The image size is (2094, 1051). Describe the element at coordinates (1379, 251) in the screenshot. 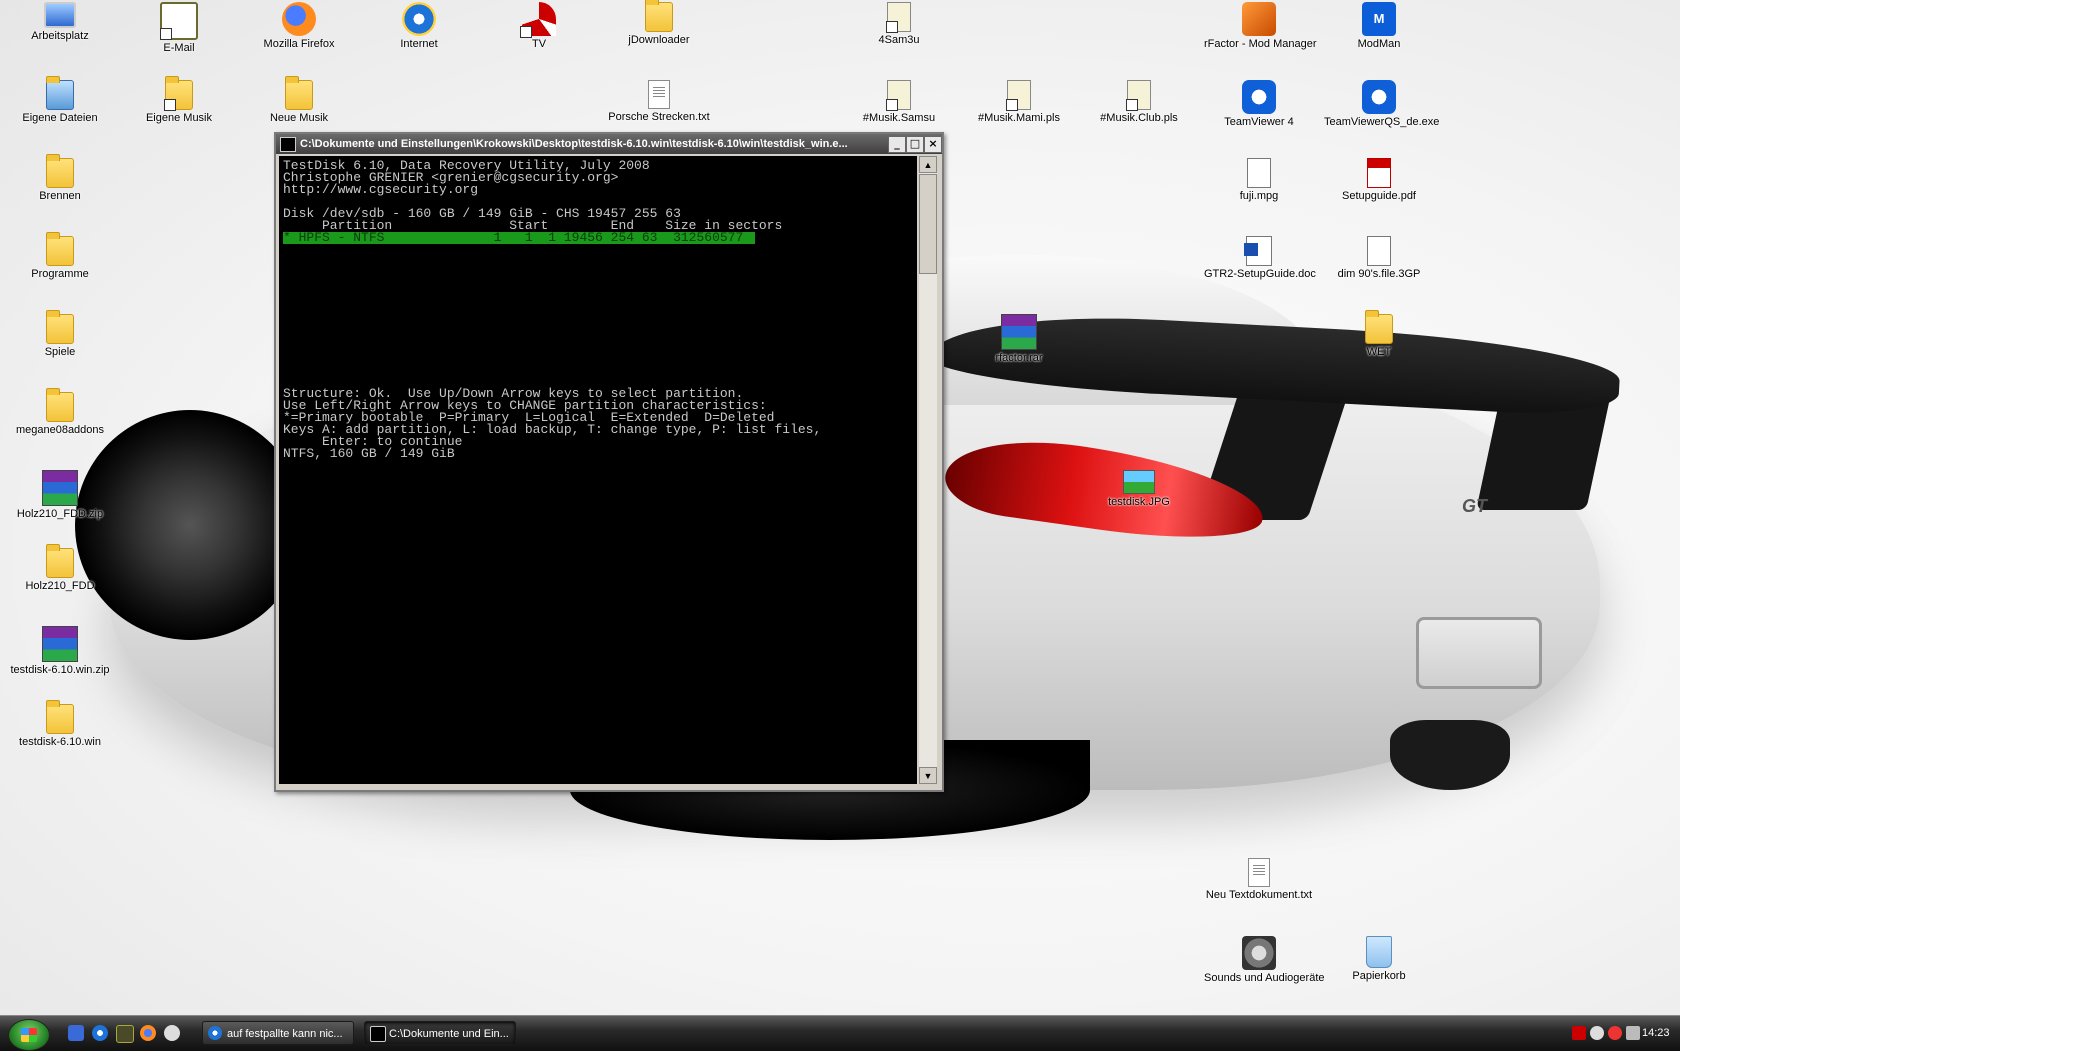

I see `media-file-icon` at that location.